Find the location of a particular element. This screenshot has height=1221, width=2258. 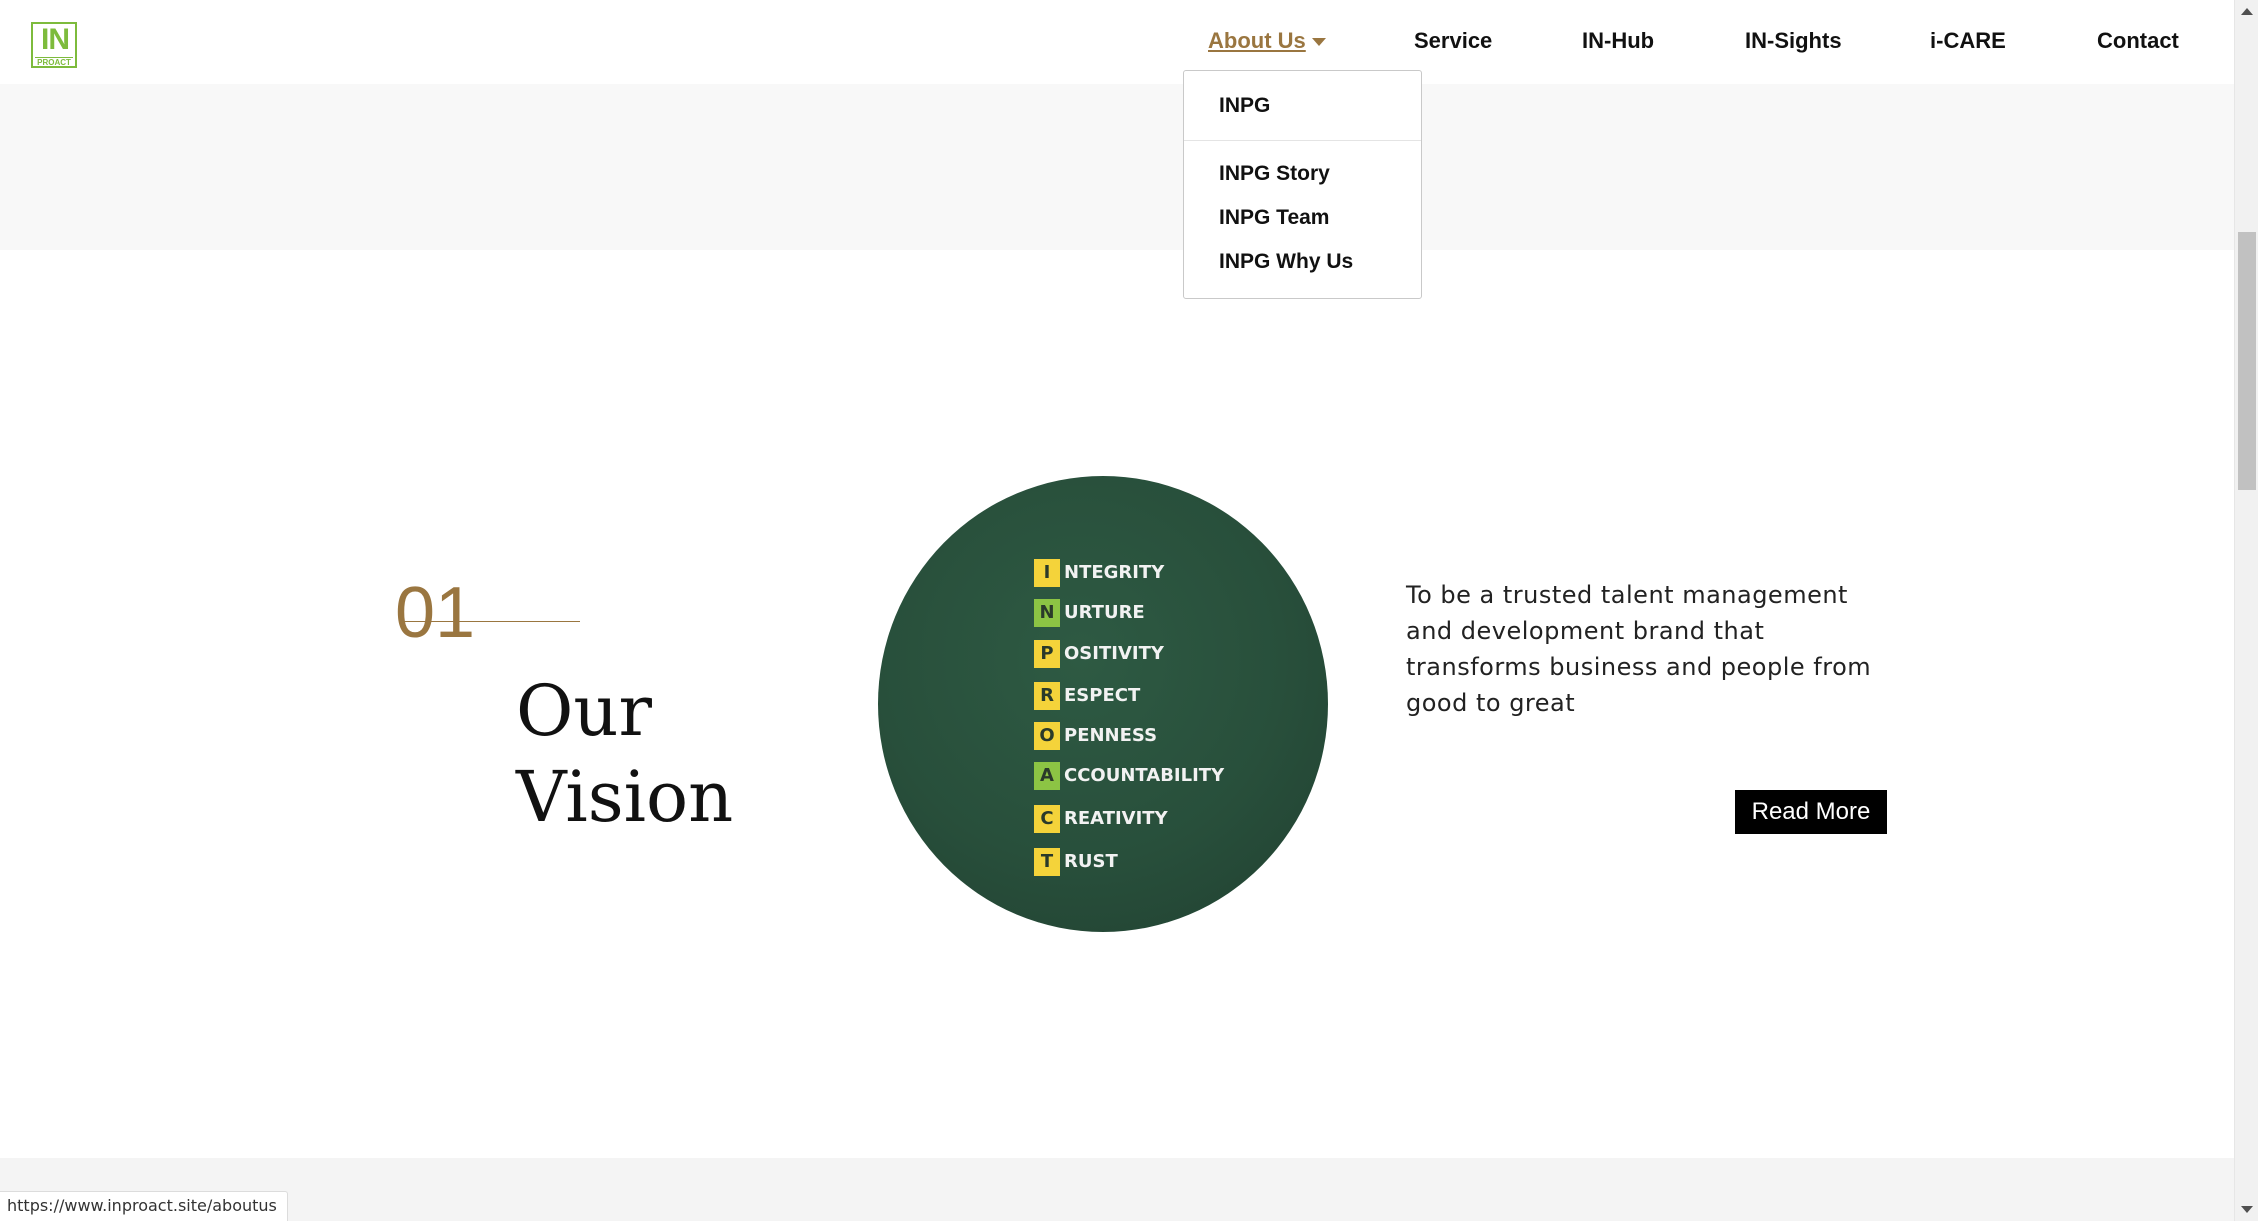

vision-title-line-1: Our is located at coordinates (584, 711).